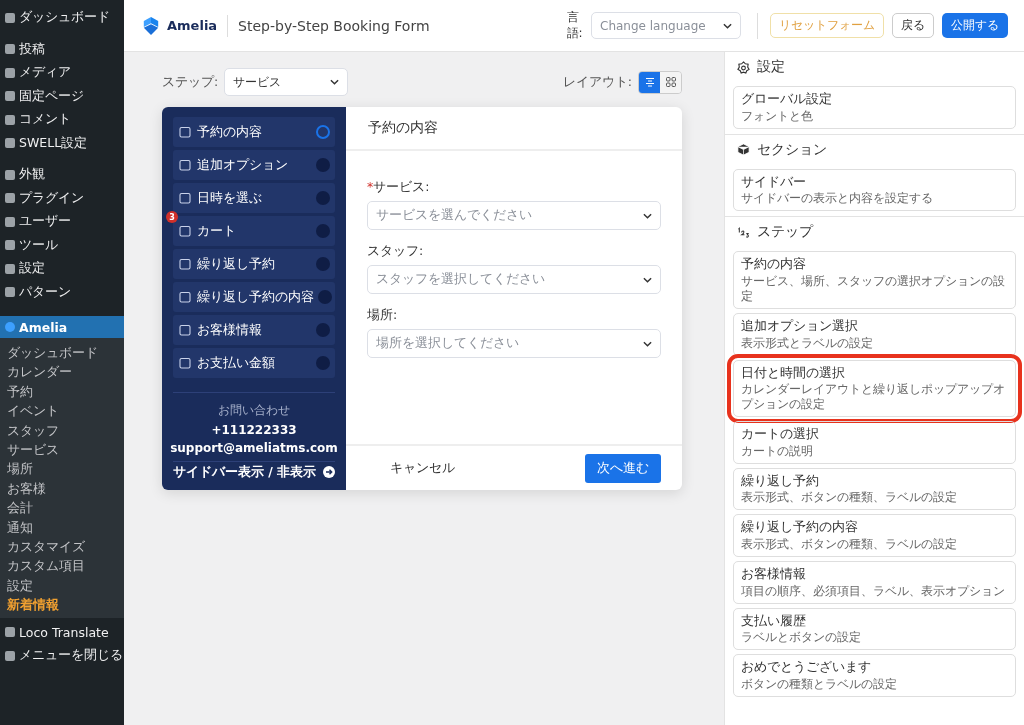 This screenshot has width=1024, height=725. I want to click on card-title: おめでとうございます, so click(806, 667).